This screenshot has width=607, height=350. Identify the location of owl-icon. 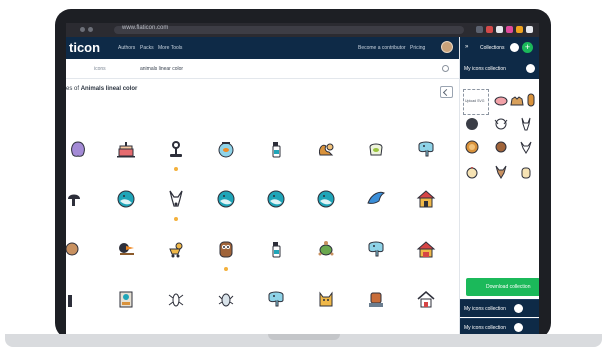
(226, 249).